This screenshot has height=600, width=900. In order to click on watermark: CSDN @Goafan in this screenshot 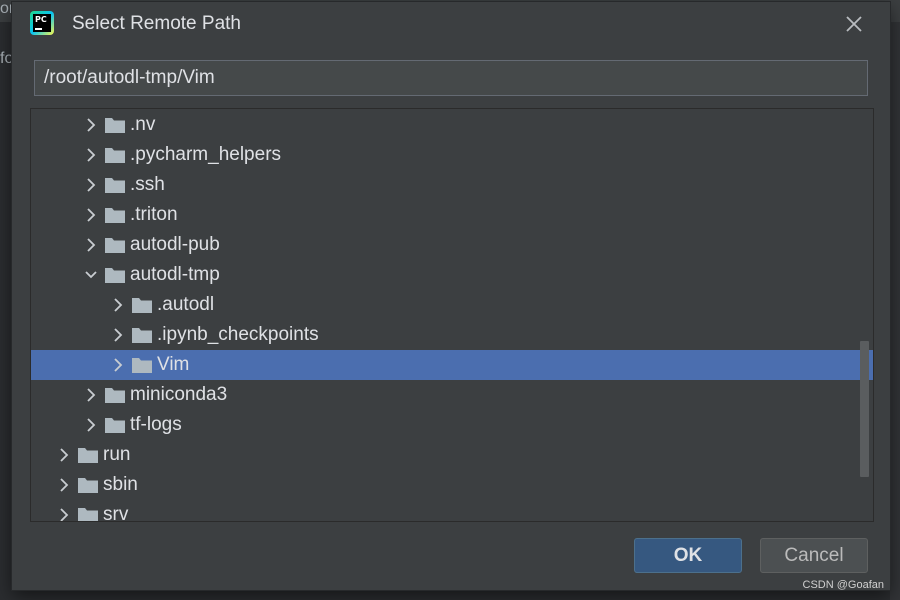, I will do `click(843, 585)`.